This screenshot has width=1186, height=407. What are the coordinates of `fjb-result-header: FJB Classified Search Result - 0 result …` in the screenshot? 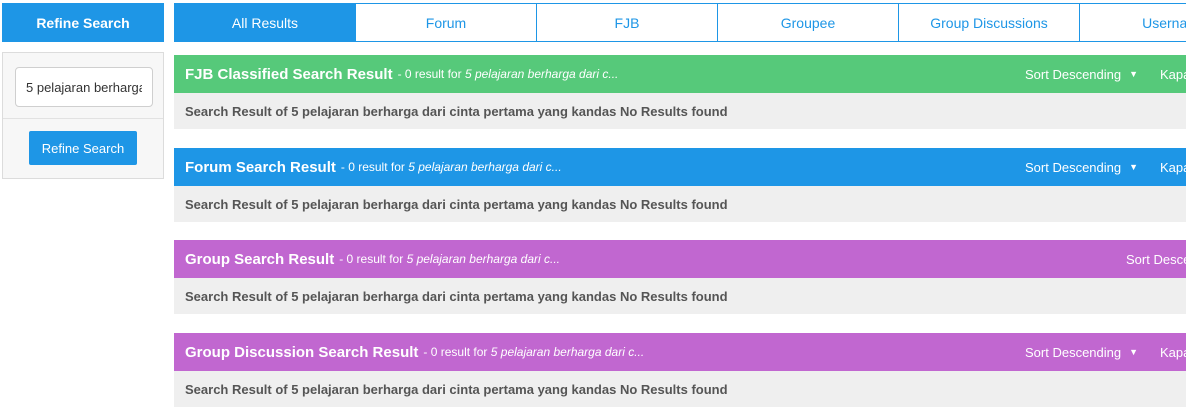 It's located at (680, 74).